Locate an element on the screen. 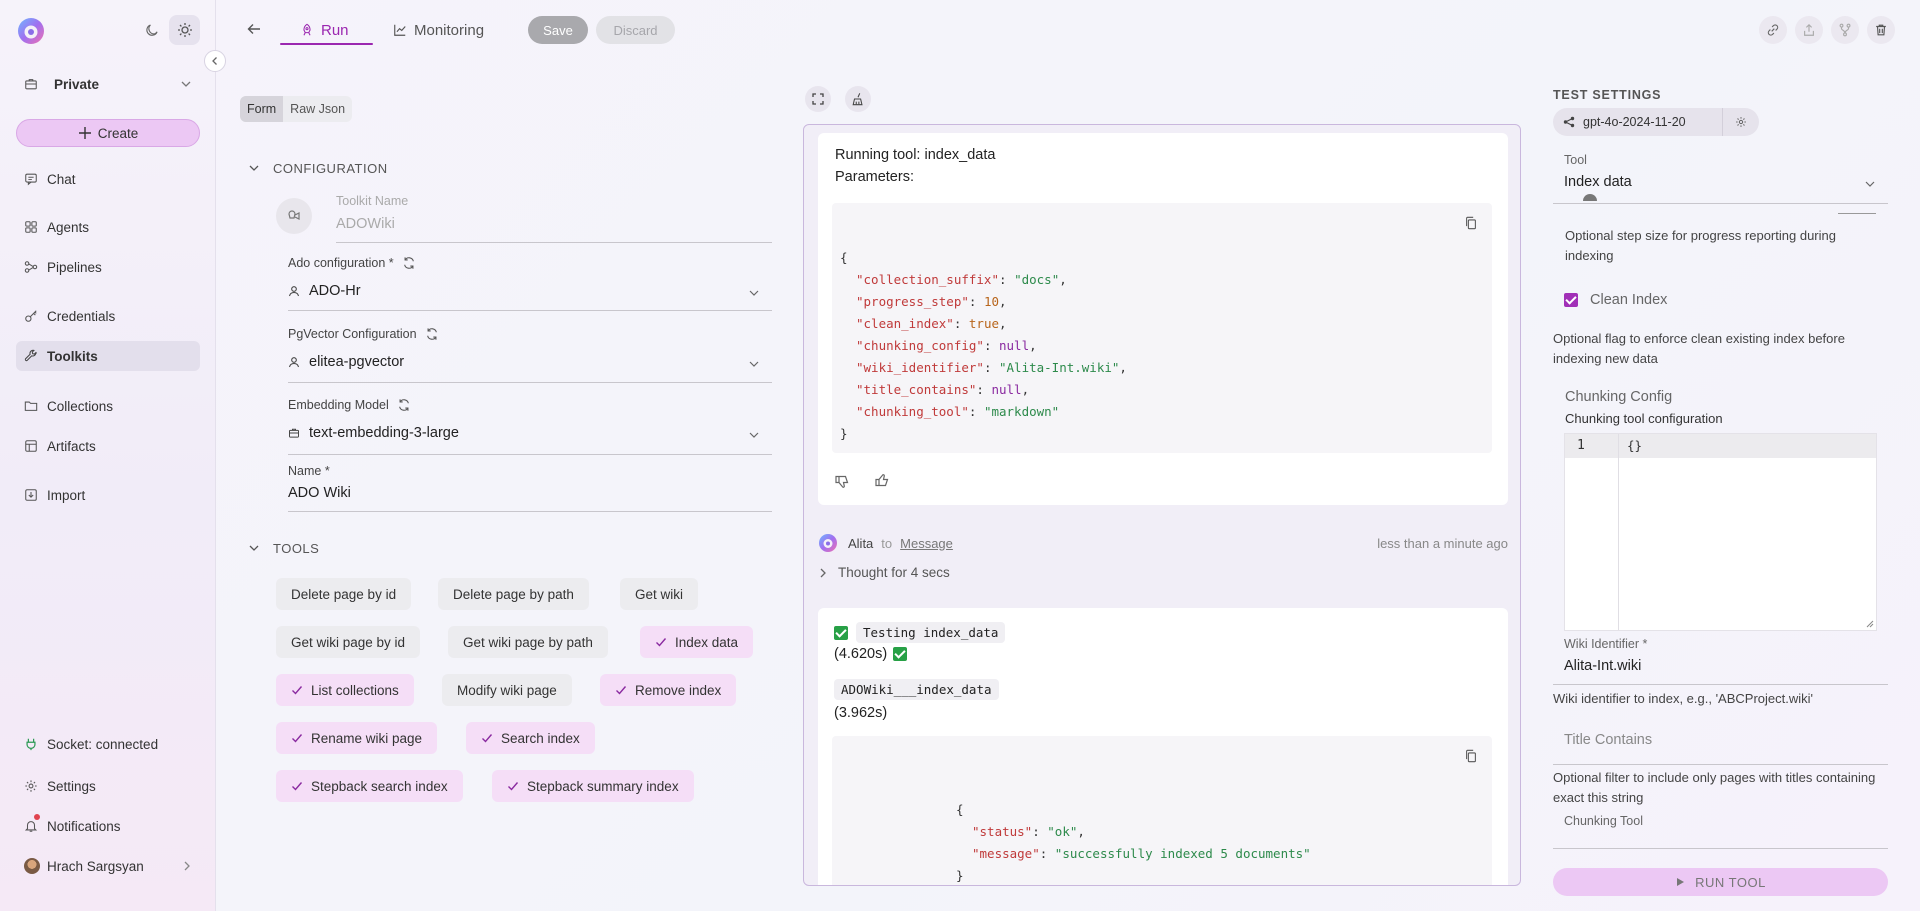 Image resolution: width=1920 pixels, height=911 pixels. clear-chat-broom-icon is located at coordinates (858, 99).